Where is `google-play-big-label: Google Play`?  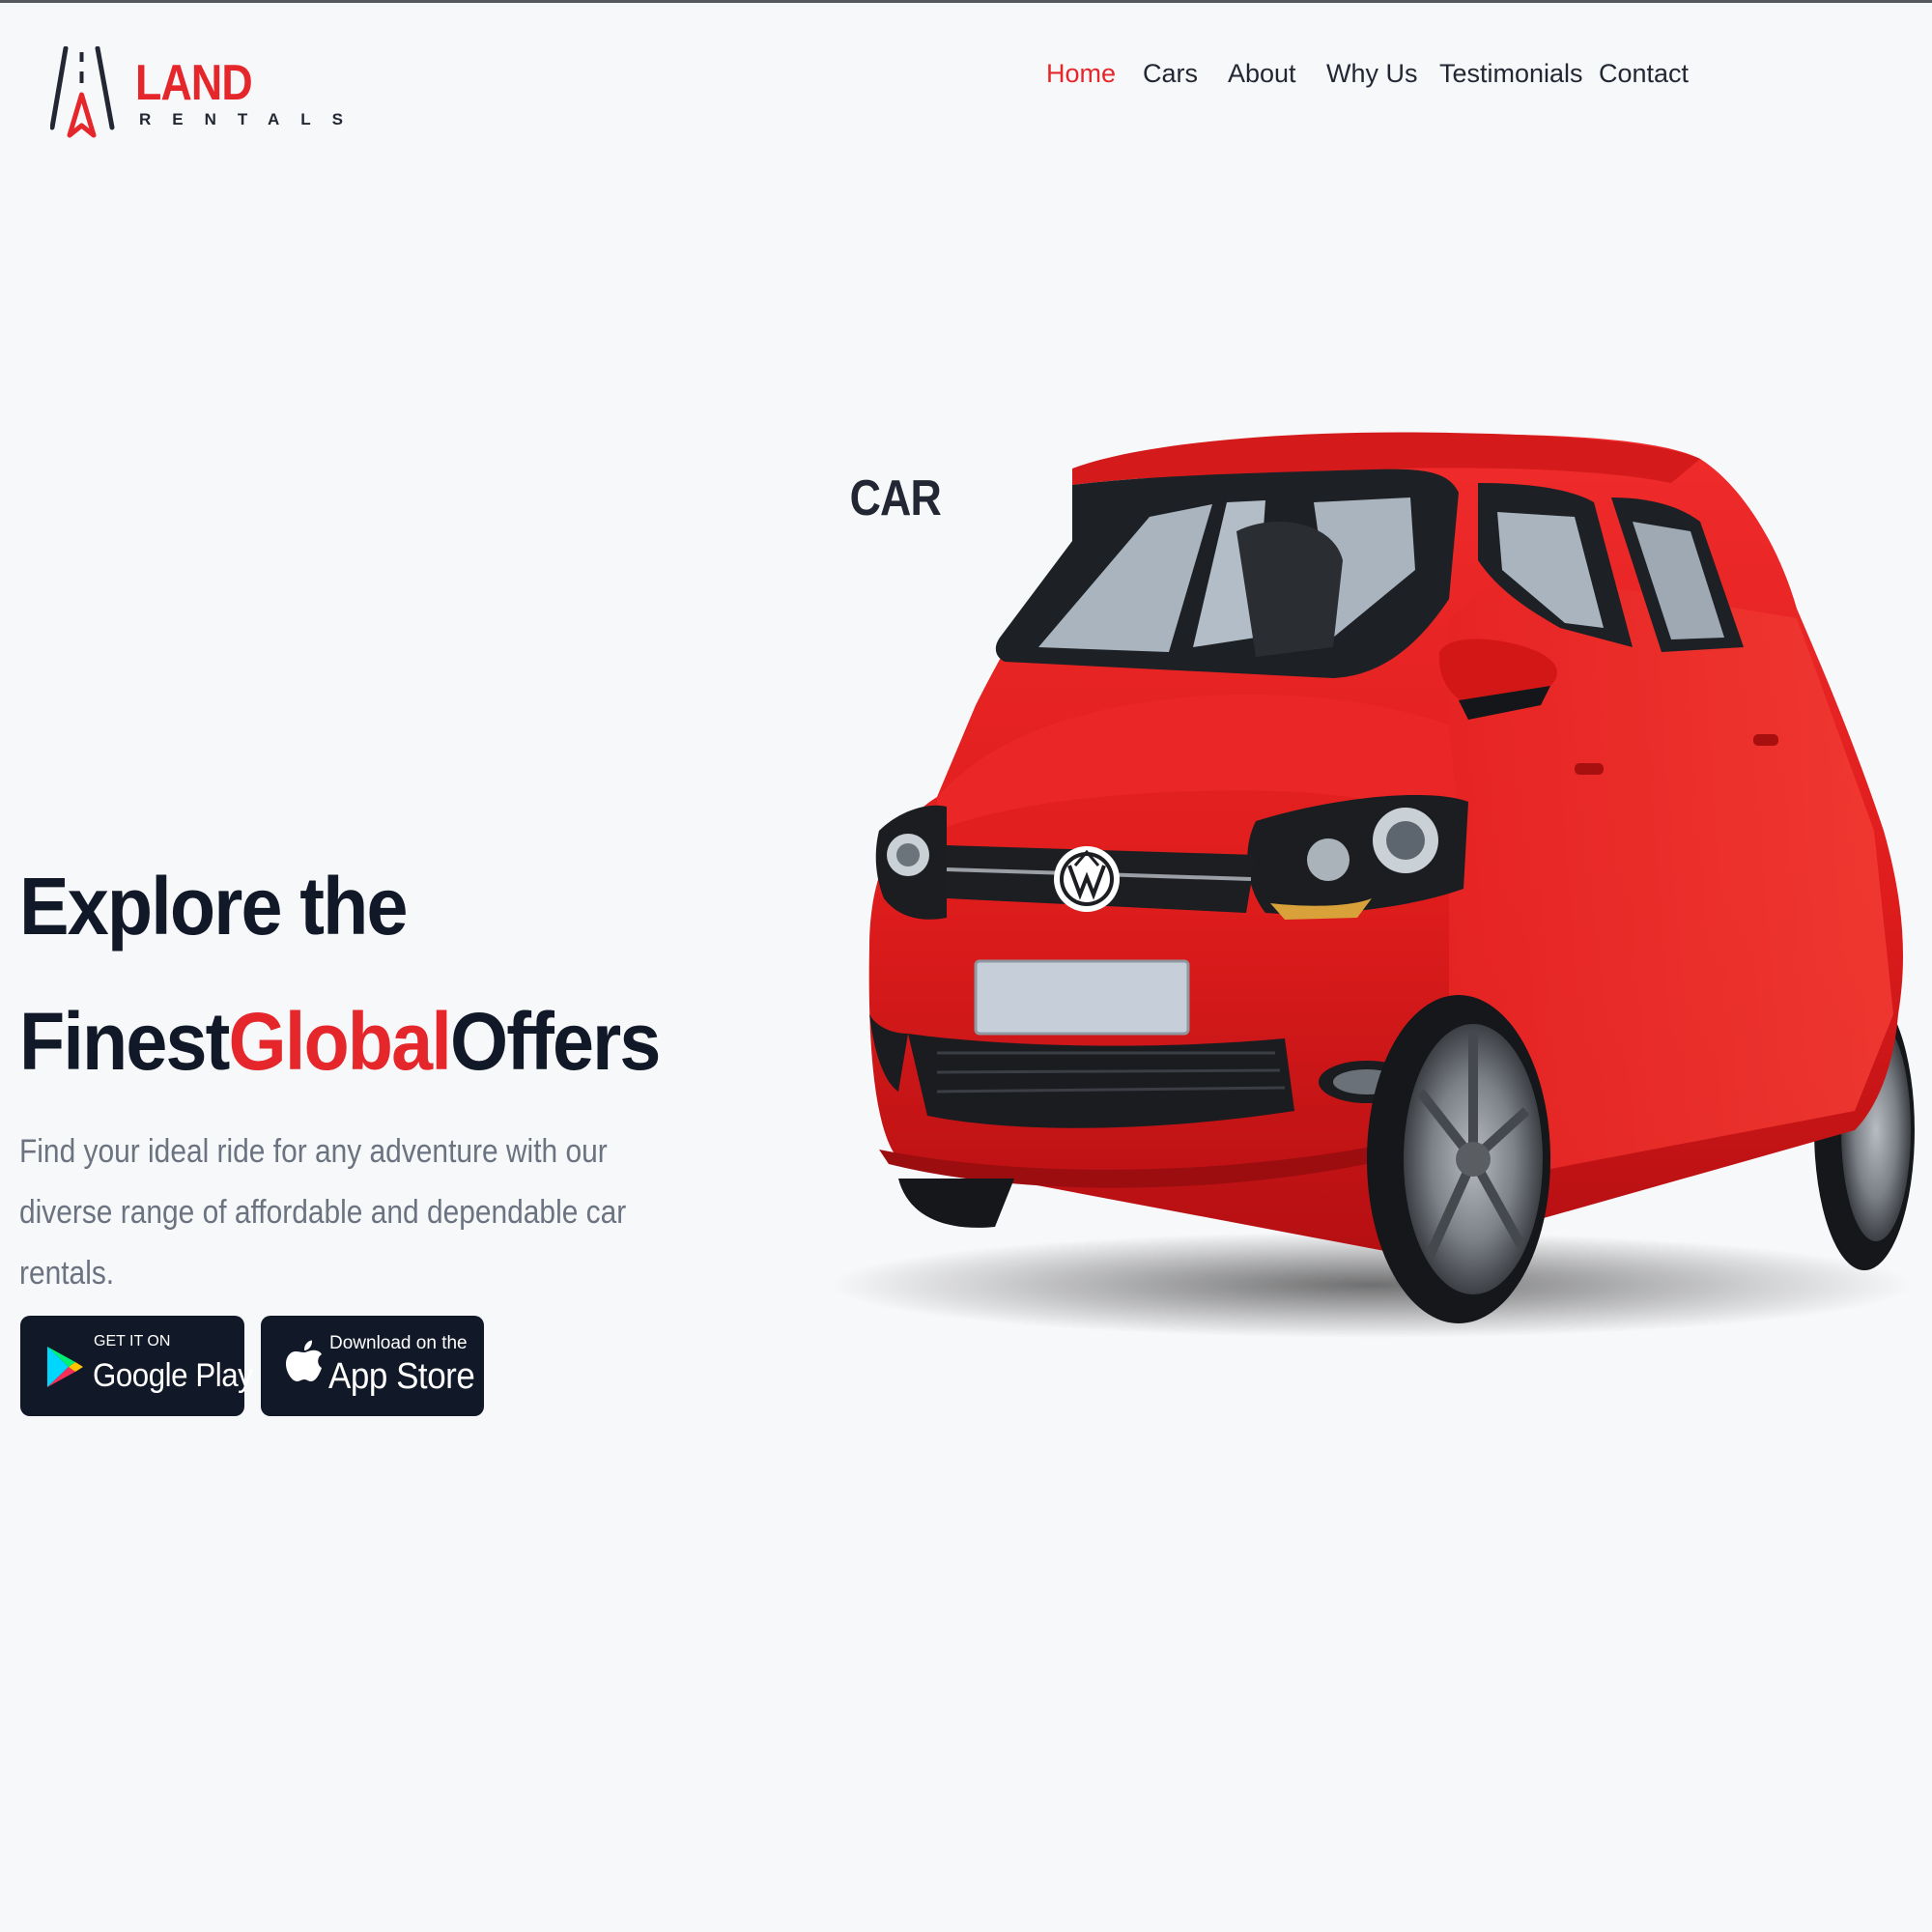 google-play-big-label: Google Play is located at coordinates (173, 1375).